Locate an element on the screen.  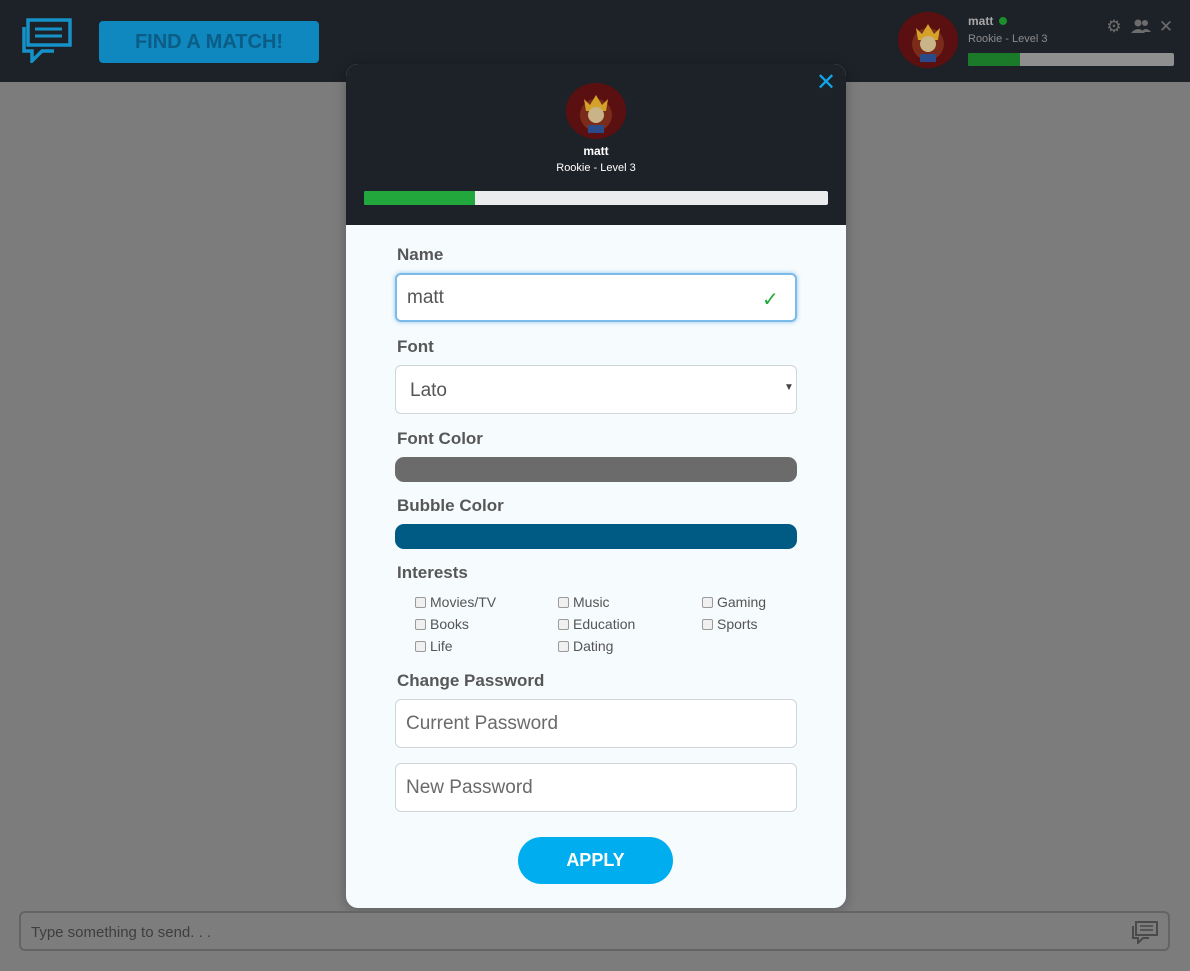
interest-sports: Sports is located at coordinates (729, 624).